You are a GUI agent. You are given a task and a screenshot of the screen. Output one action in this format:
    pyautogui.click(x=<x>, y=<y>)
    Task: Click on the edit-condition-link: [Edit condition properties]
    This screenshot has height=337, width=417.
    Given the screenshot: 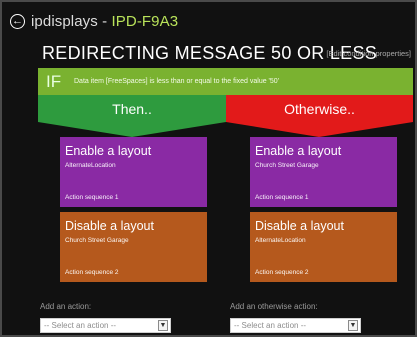 What is the action you would take?
    pyautogui.click(x=368, y=53)
    